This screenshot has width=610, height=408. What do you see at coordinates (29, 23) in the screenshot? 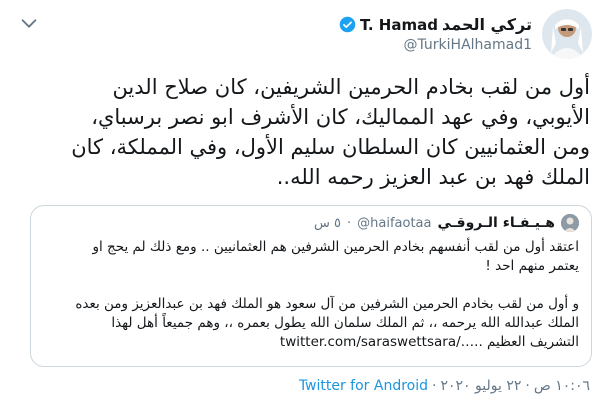
I see `chevron-down-icon` at bounding box center [29, 23].